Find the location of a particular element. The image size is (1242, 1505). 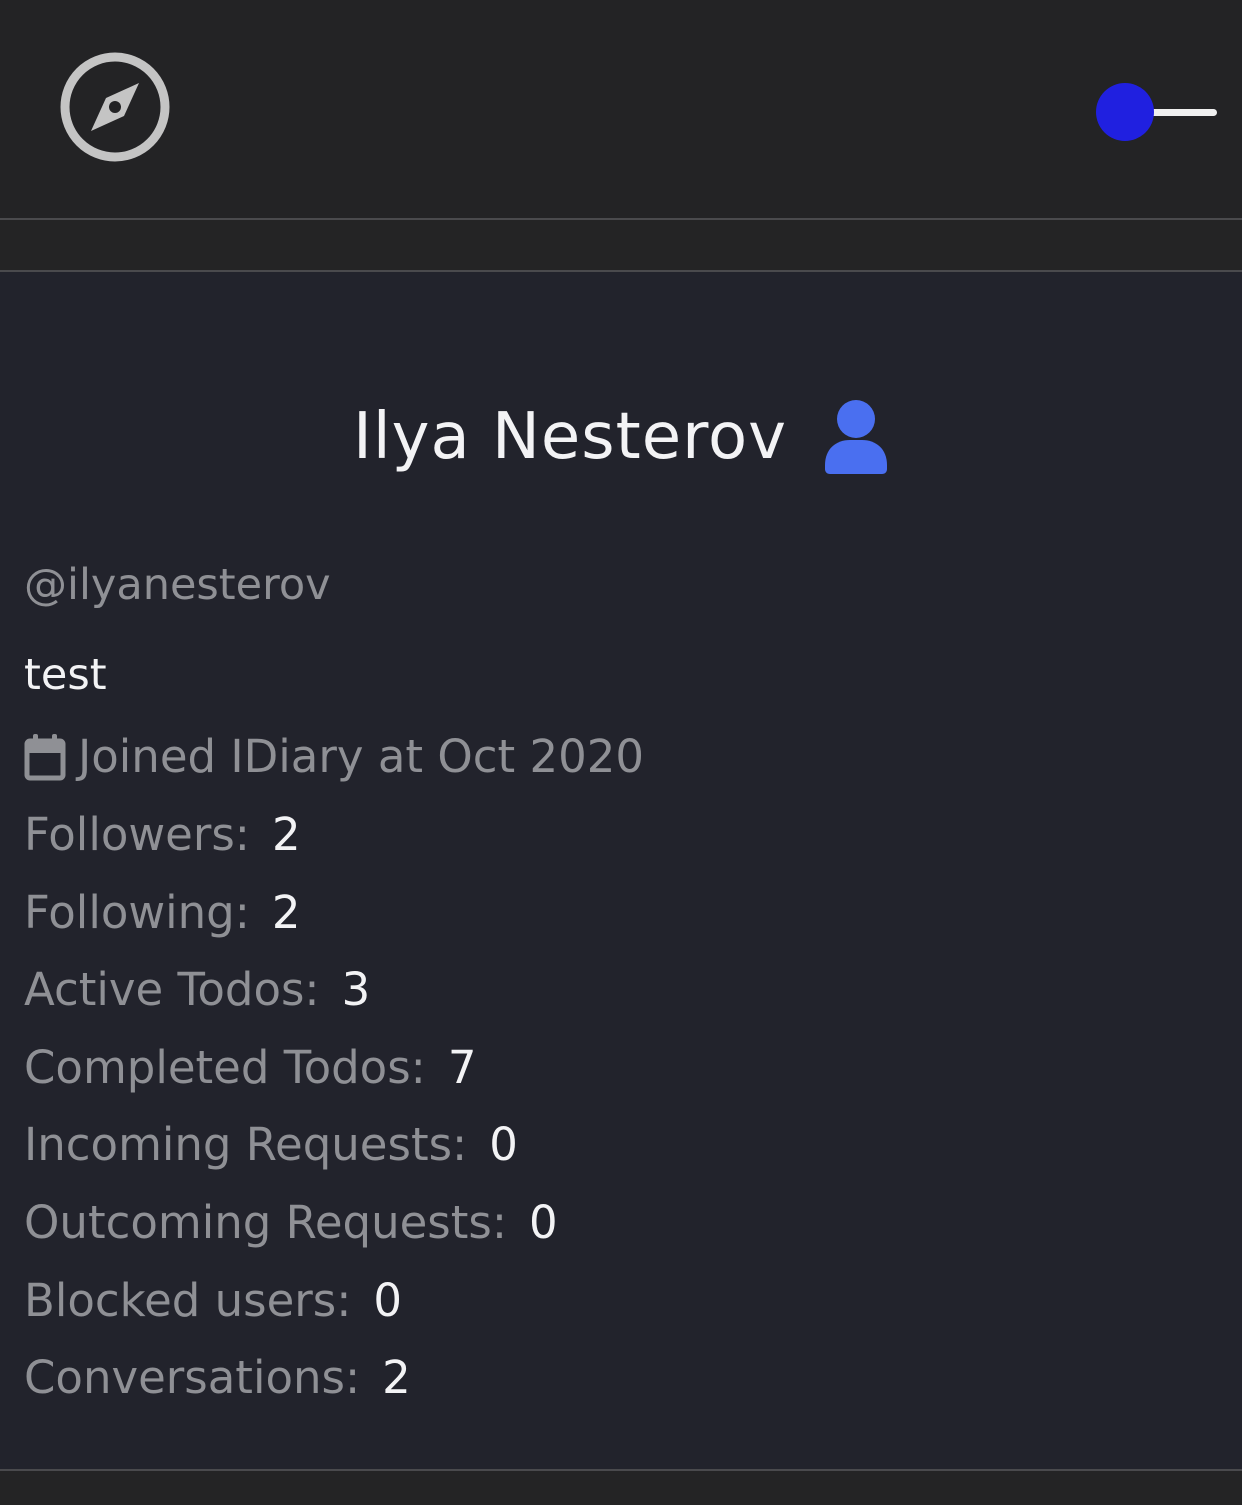

sub-navbar is located at coordinates (621, 246).